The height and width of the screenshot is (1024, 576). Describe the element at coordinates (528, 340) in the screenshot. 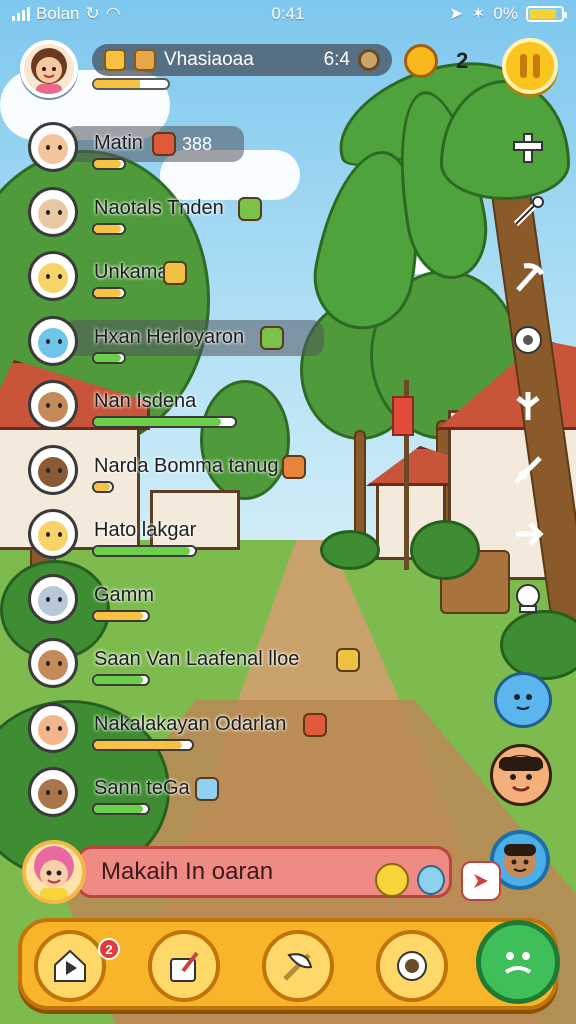

I see `compass-icon` at that location.